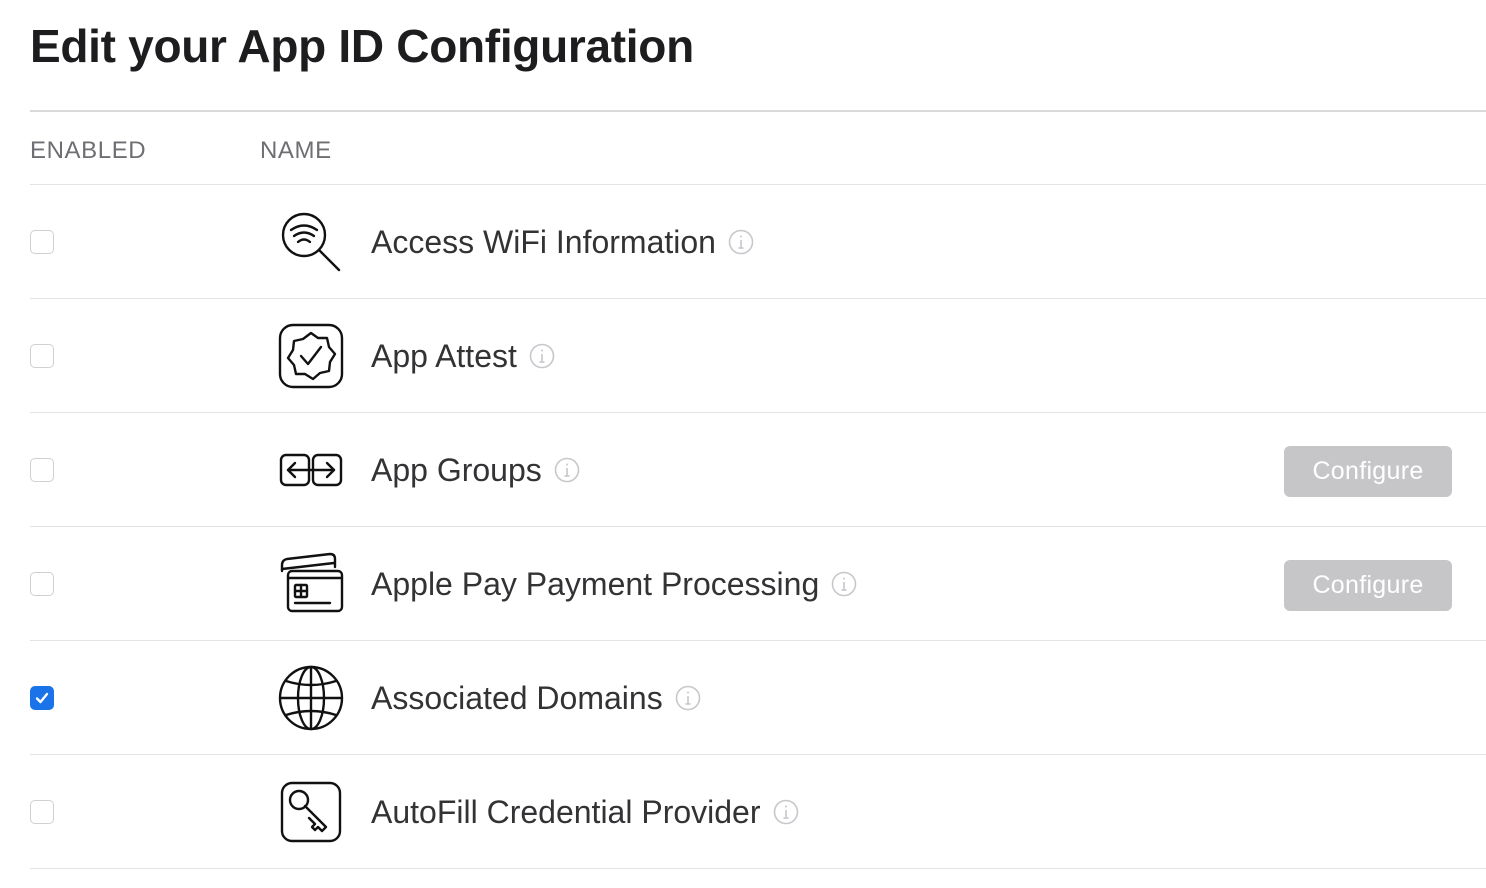  I want to click on column-header-name: NAME, so click(296, 150).